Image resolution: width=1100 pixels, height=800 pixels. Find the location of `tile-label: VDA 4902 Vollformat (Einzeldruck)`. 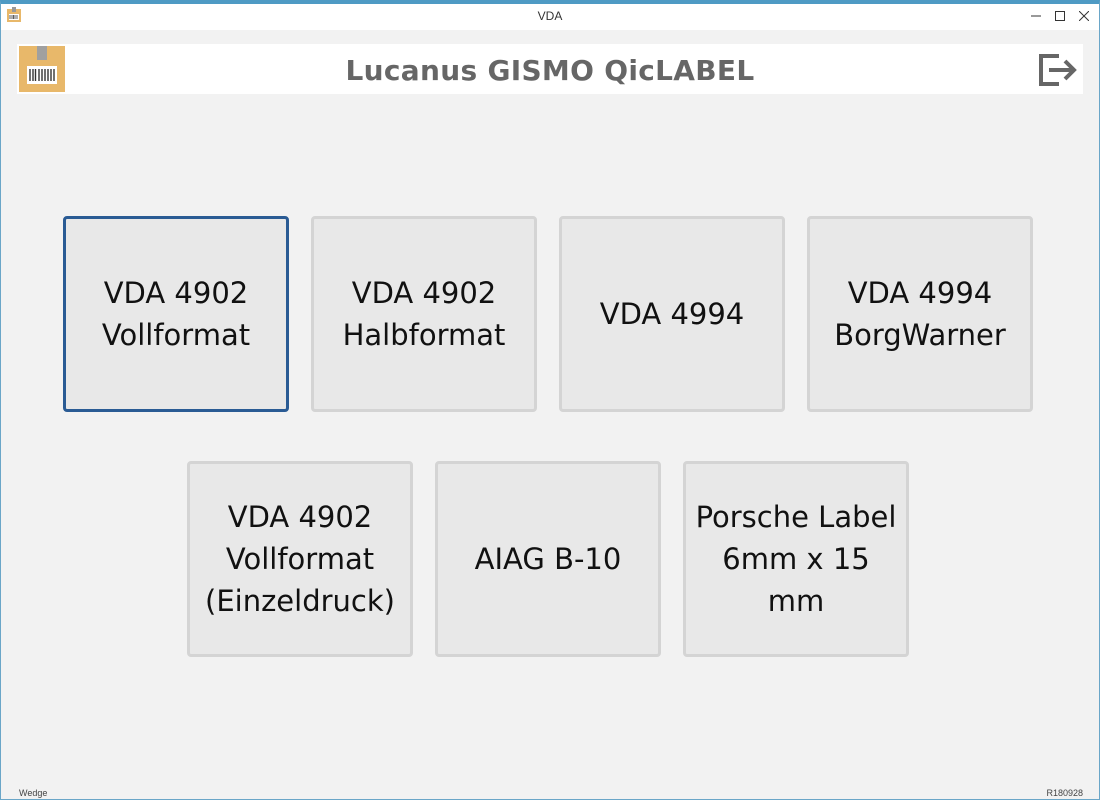

tile-label: VDA 4902 Vollformat (Einzeldruck) is located at coordinates (300, 559).